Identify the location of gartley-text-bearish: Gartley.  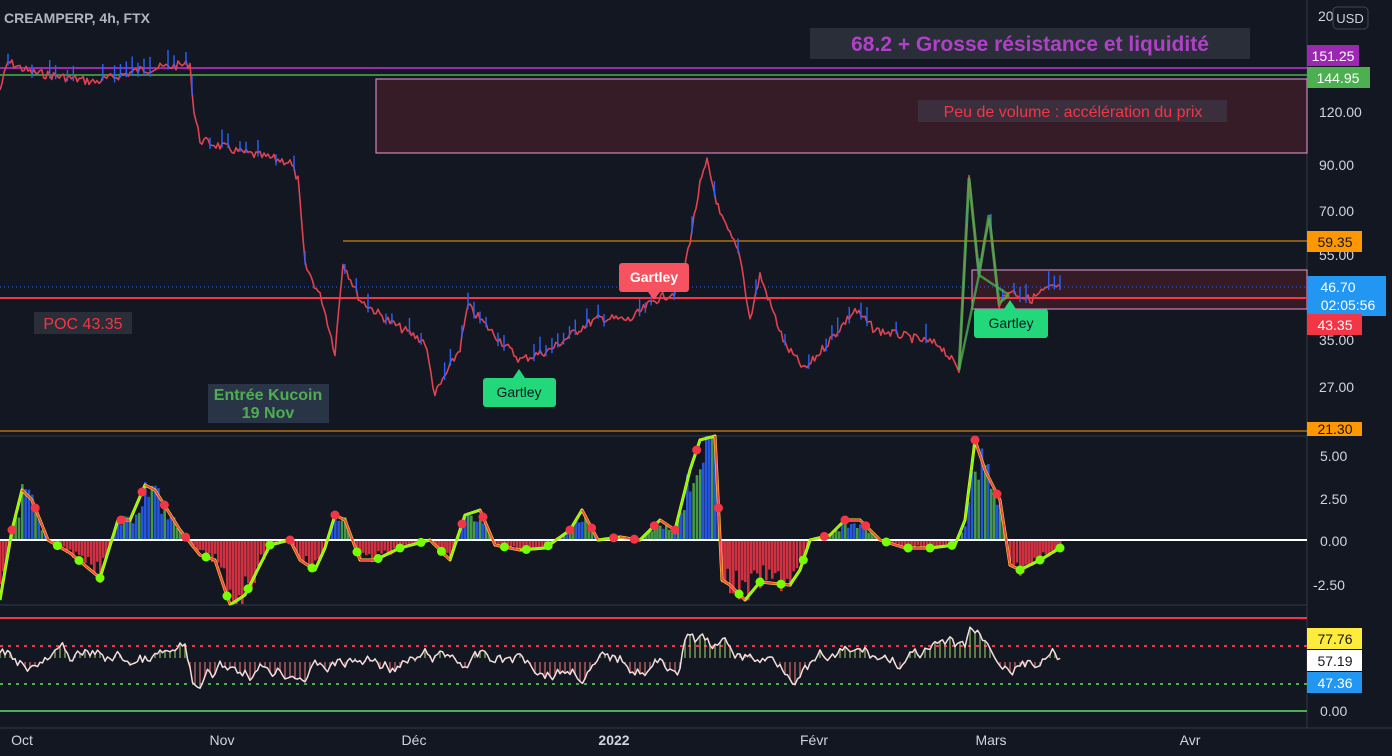
(654, 277).